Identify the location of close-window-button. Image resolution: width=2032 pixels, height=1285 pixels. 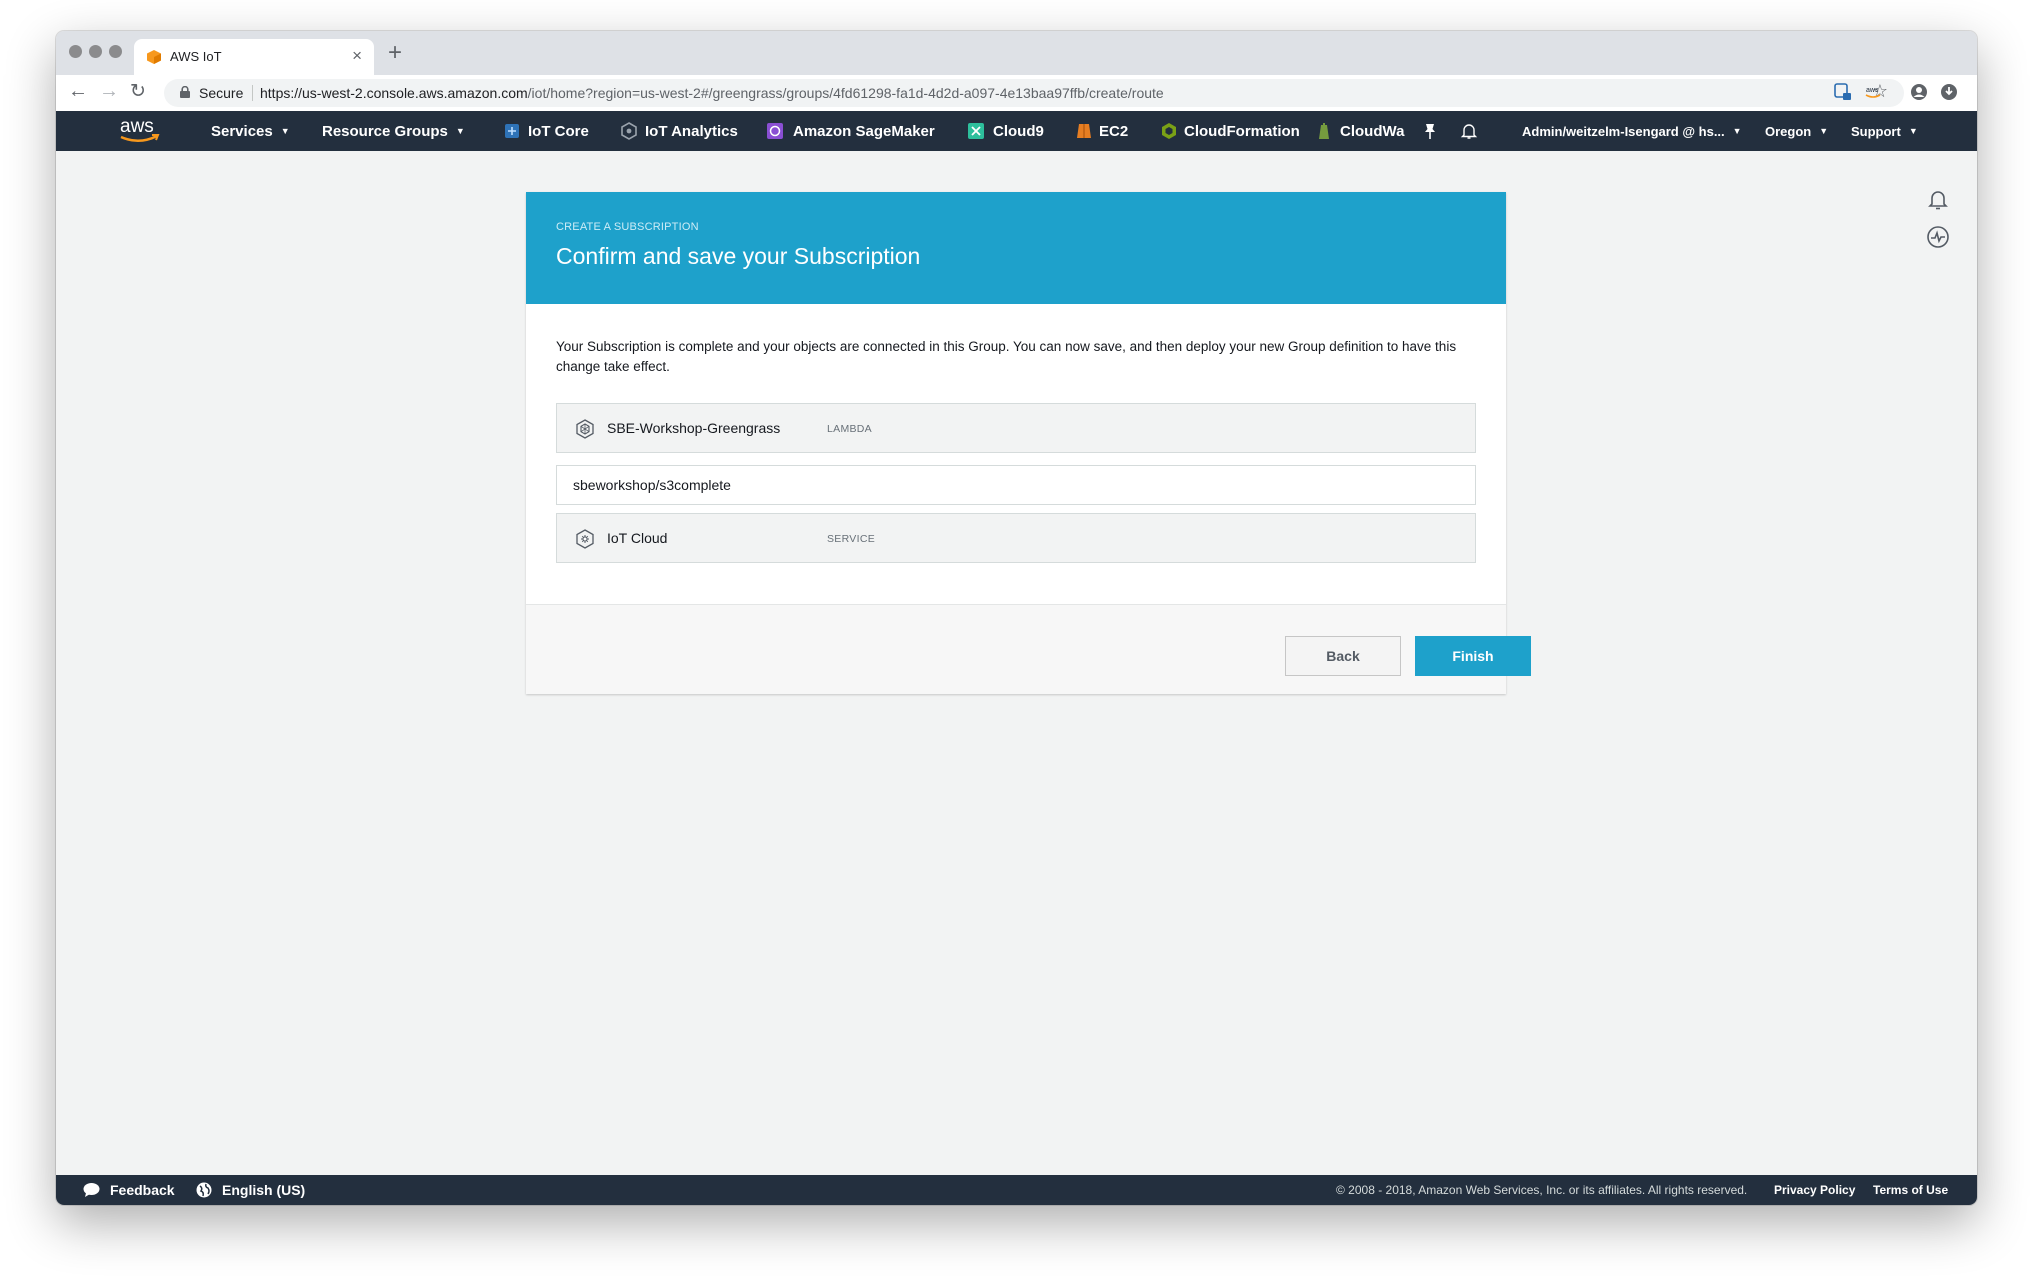
(75, 51).